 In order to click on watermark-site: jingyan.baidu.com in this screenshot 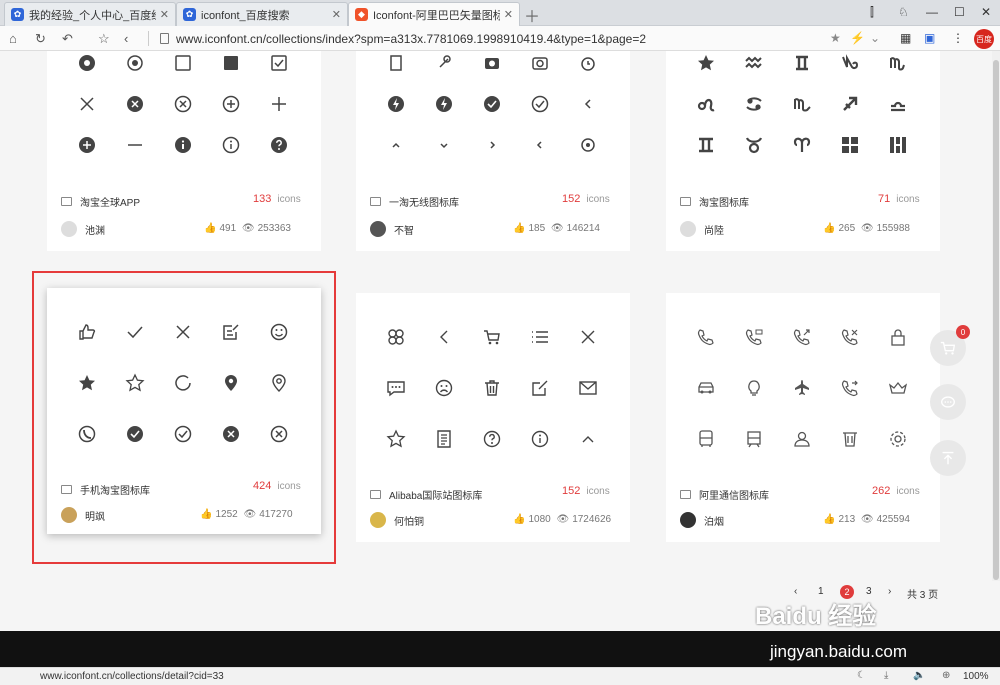, I will do `click(839, 651)`.